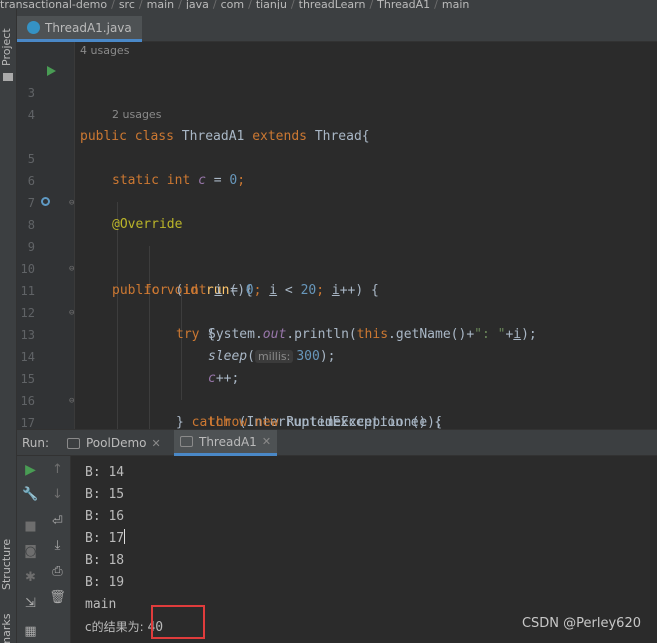 Image resolution: width=657 pixels, height=643 pixels. What do you see at coordinates (30, 577) in the screenshot?
I see `settings-icon: ✱` at bounding box center [30, 577].